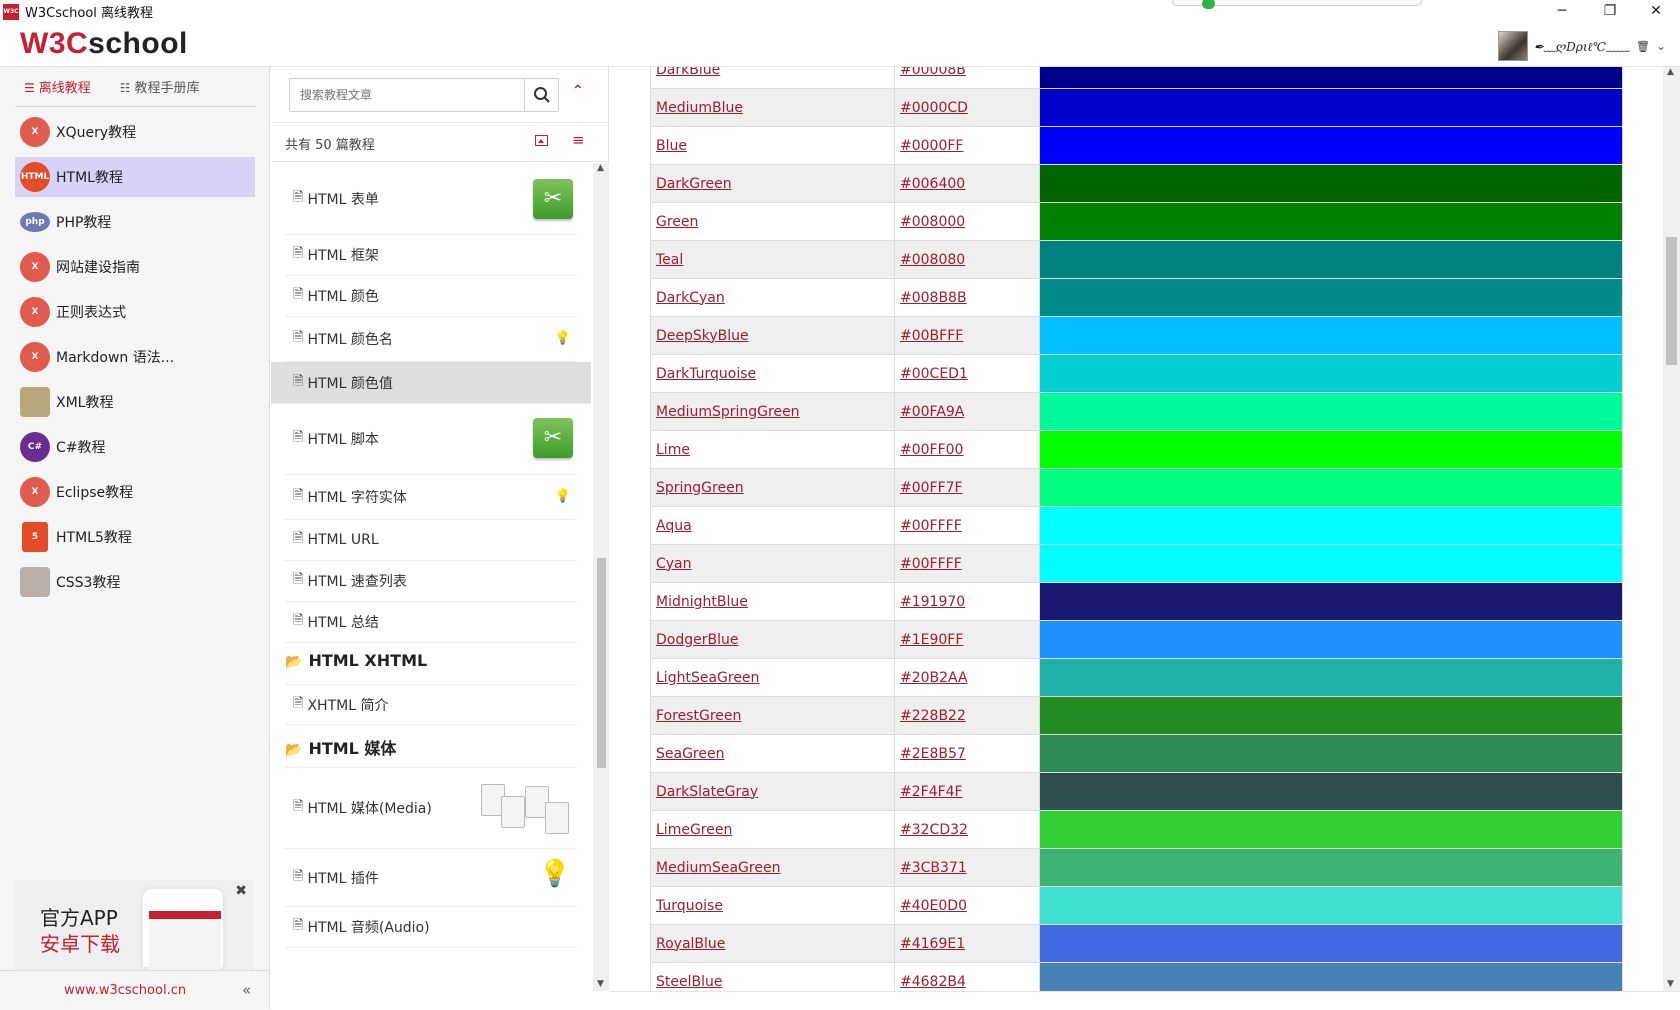 The width and height of the screenshot is (1680, 1010). I want to click on color-hex-link: #2F4F4F, so click(931, 792).